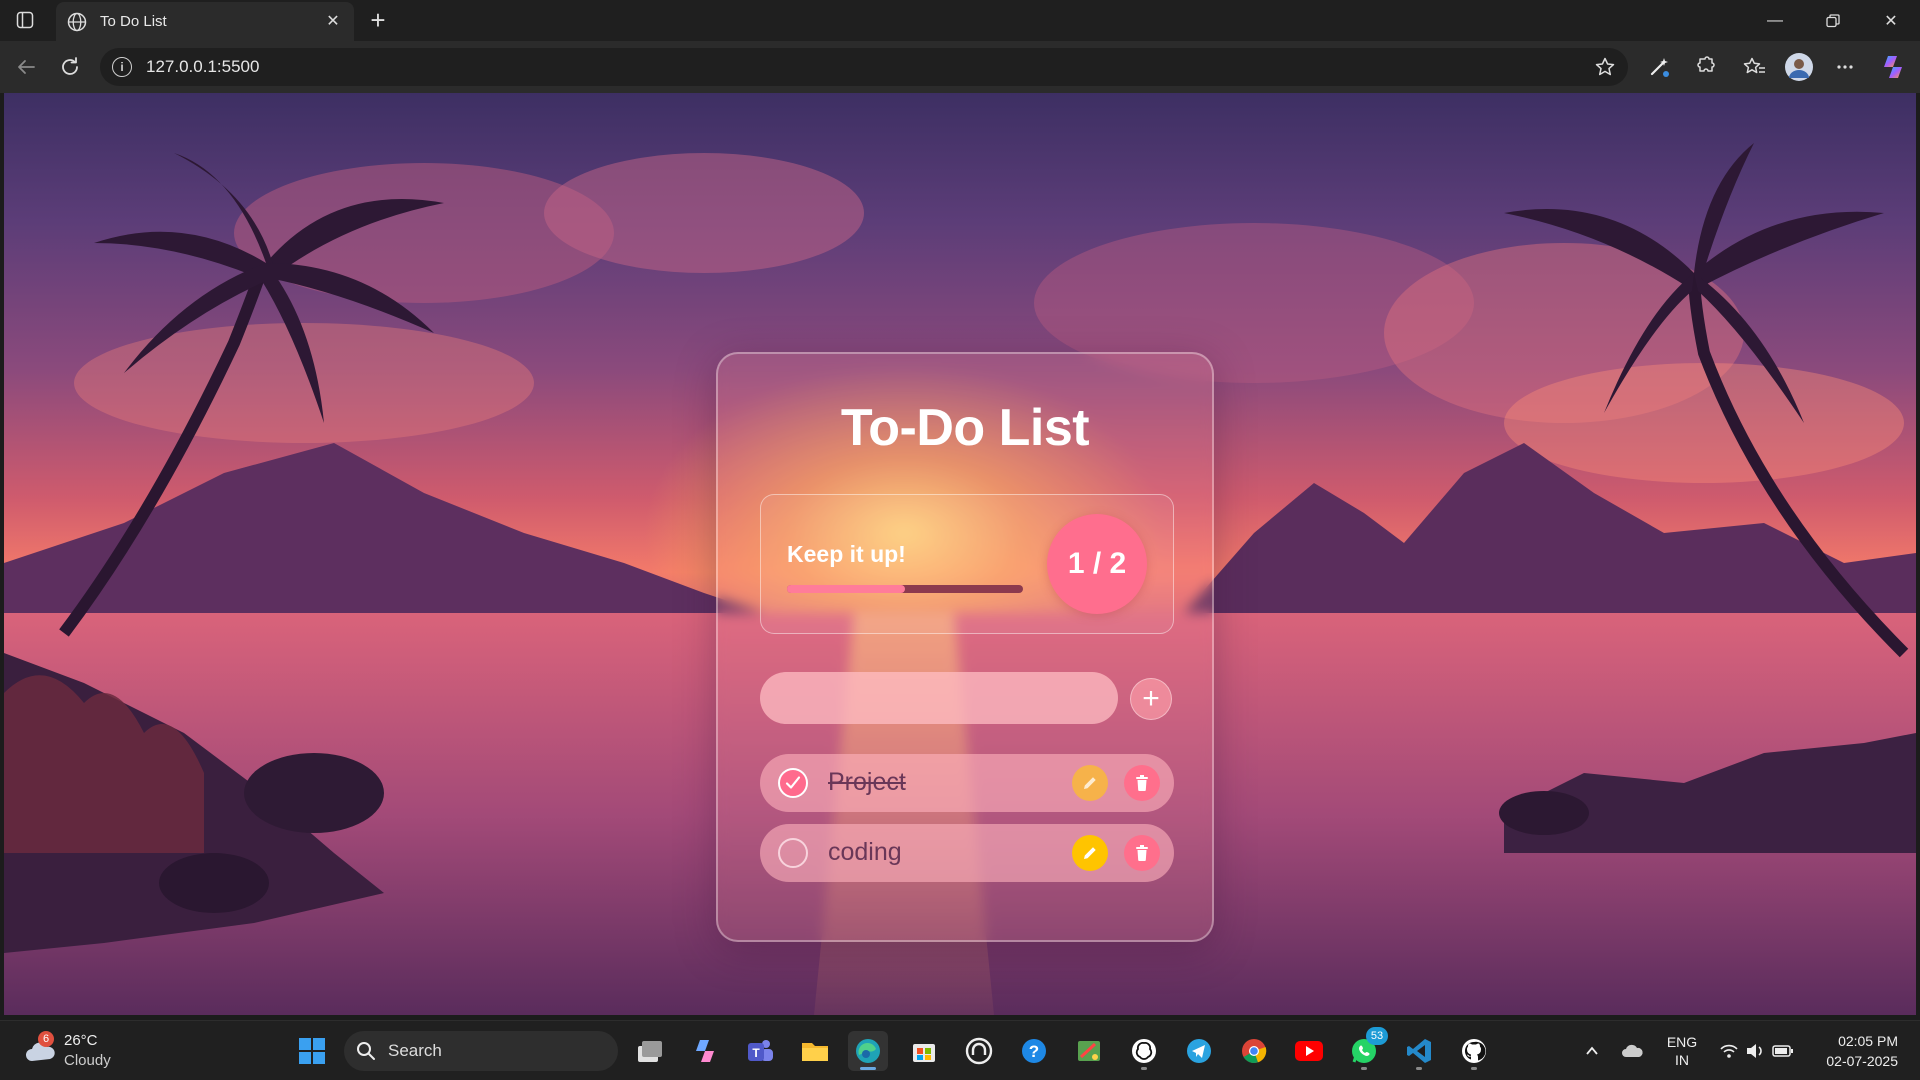 The height and width of the screenshot is (1080, 1920). What do you see at coordinates (846, 589) in the screenshot?
I see `progress-fill` at bounding box center [846, 589].